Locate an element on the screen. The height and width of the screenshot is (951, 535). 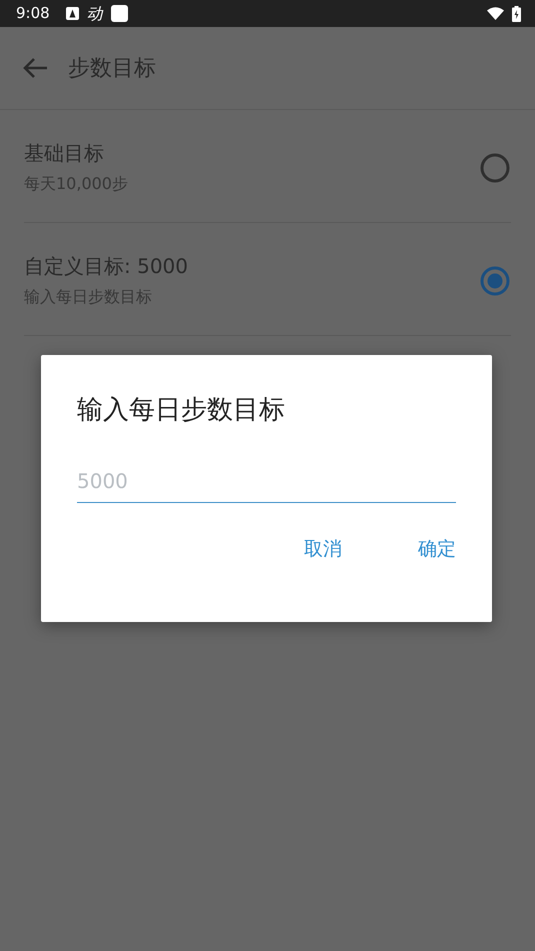
app-icon is located at coordinates (119, 13).